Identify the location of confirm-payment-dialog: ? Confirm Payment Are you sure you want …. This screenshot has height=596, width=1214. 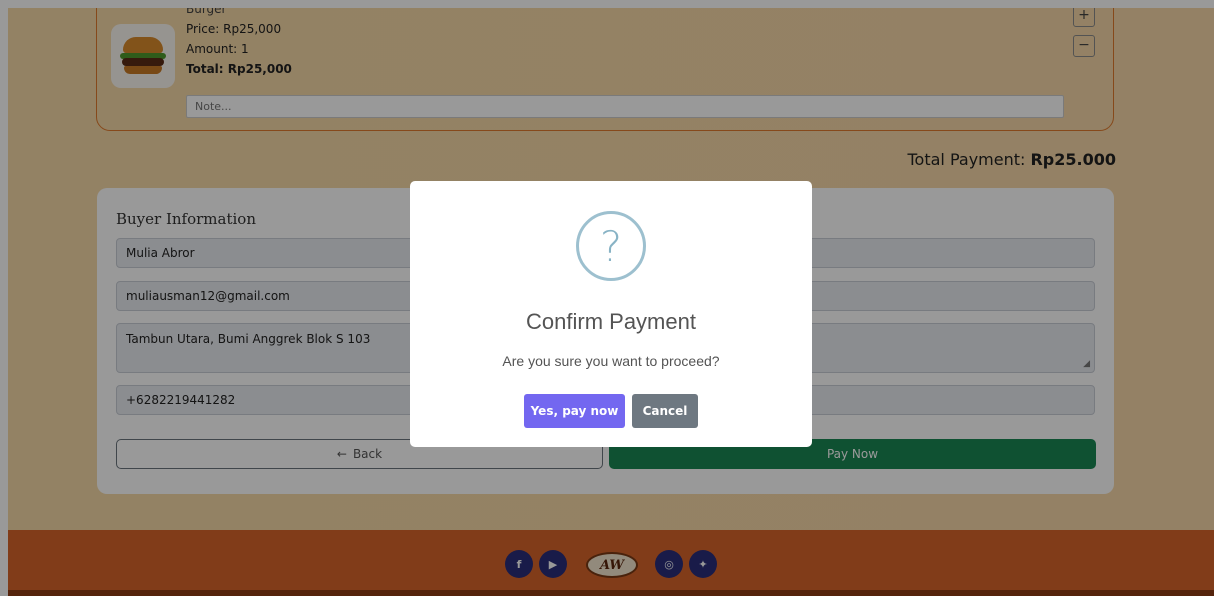
(611, 314).